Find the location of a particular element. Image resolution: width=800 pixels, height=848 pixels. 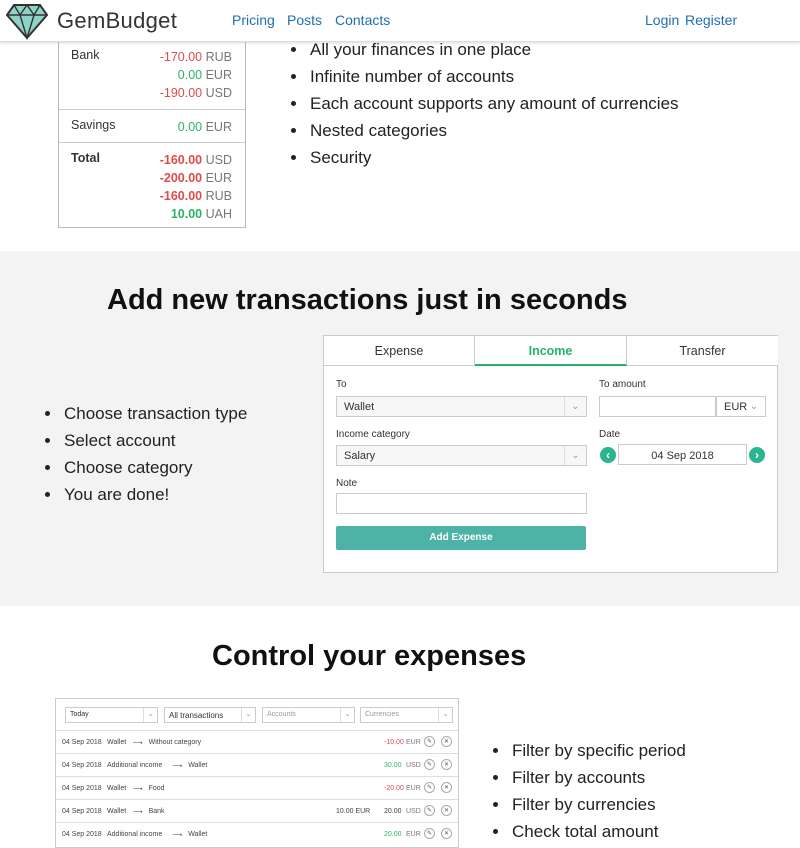

feature-item: Nested categories is located at coordinates (493, 130).